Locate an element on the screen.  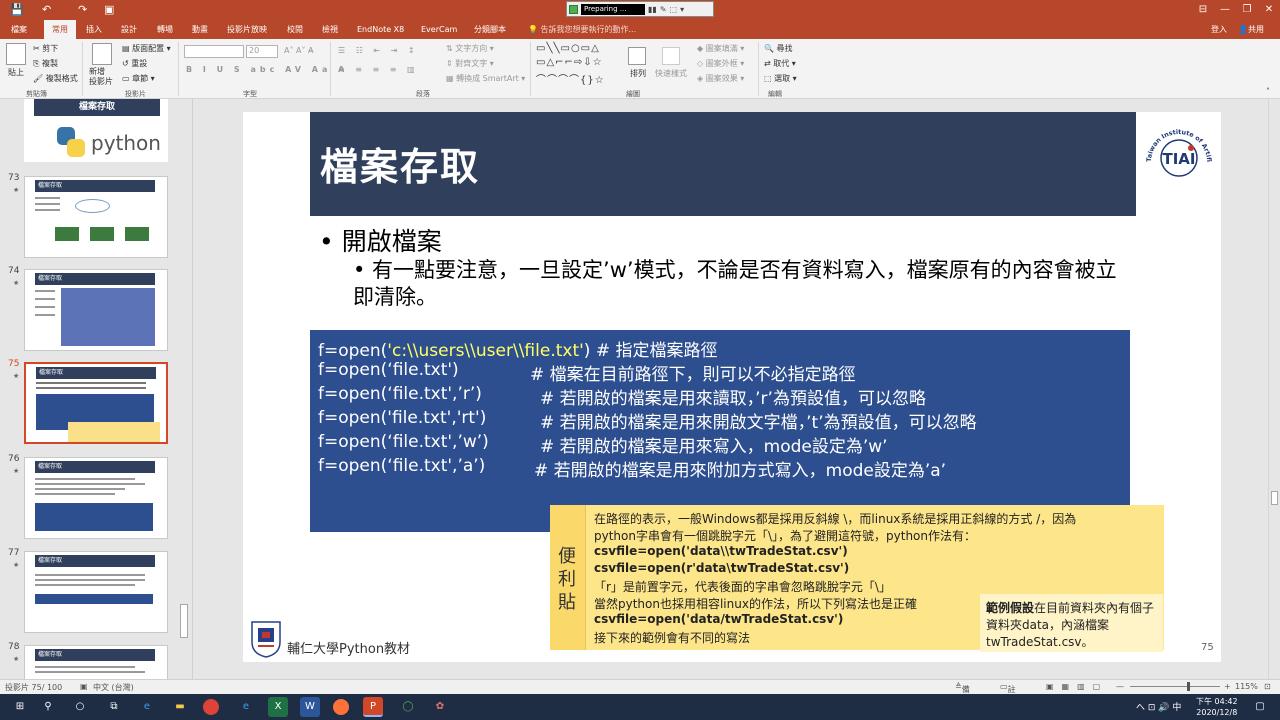
shapes-gallery-row3: ⌒⌒⌒⌒{}☆ is located at coordinates (570, 78).